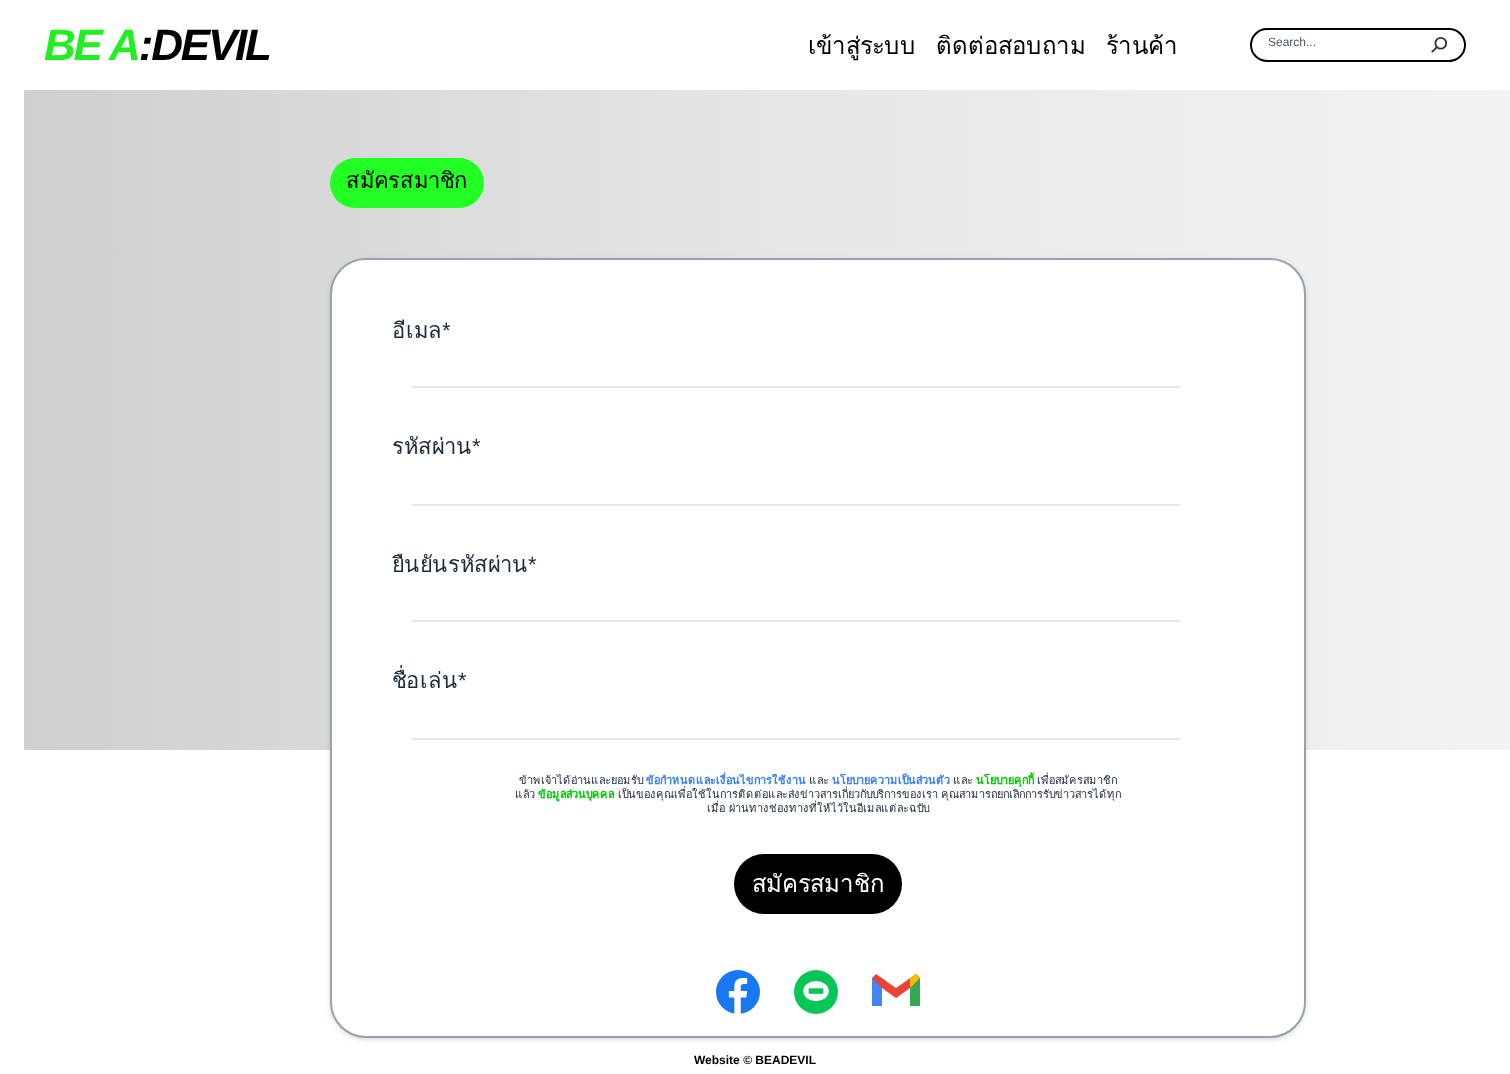  Describe the element at coordinates (1142, 45) in the screenshot. I see `nav-link: ร้านค้า` at that location.